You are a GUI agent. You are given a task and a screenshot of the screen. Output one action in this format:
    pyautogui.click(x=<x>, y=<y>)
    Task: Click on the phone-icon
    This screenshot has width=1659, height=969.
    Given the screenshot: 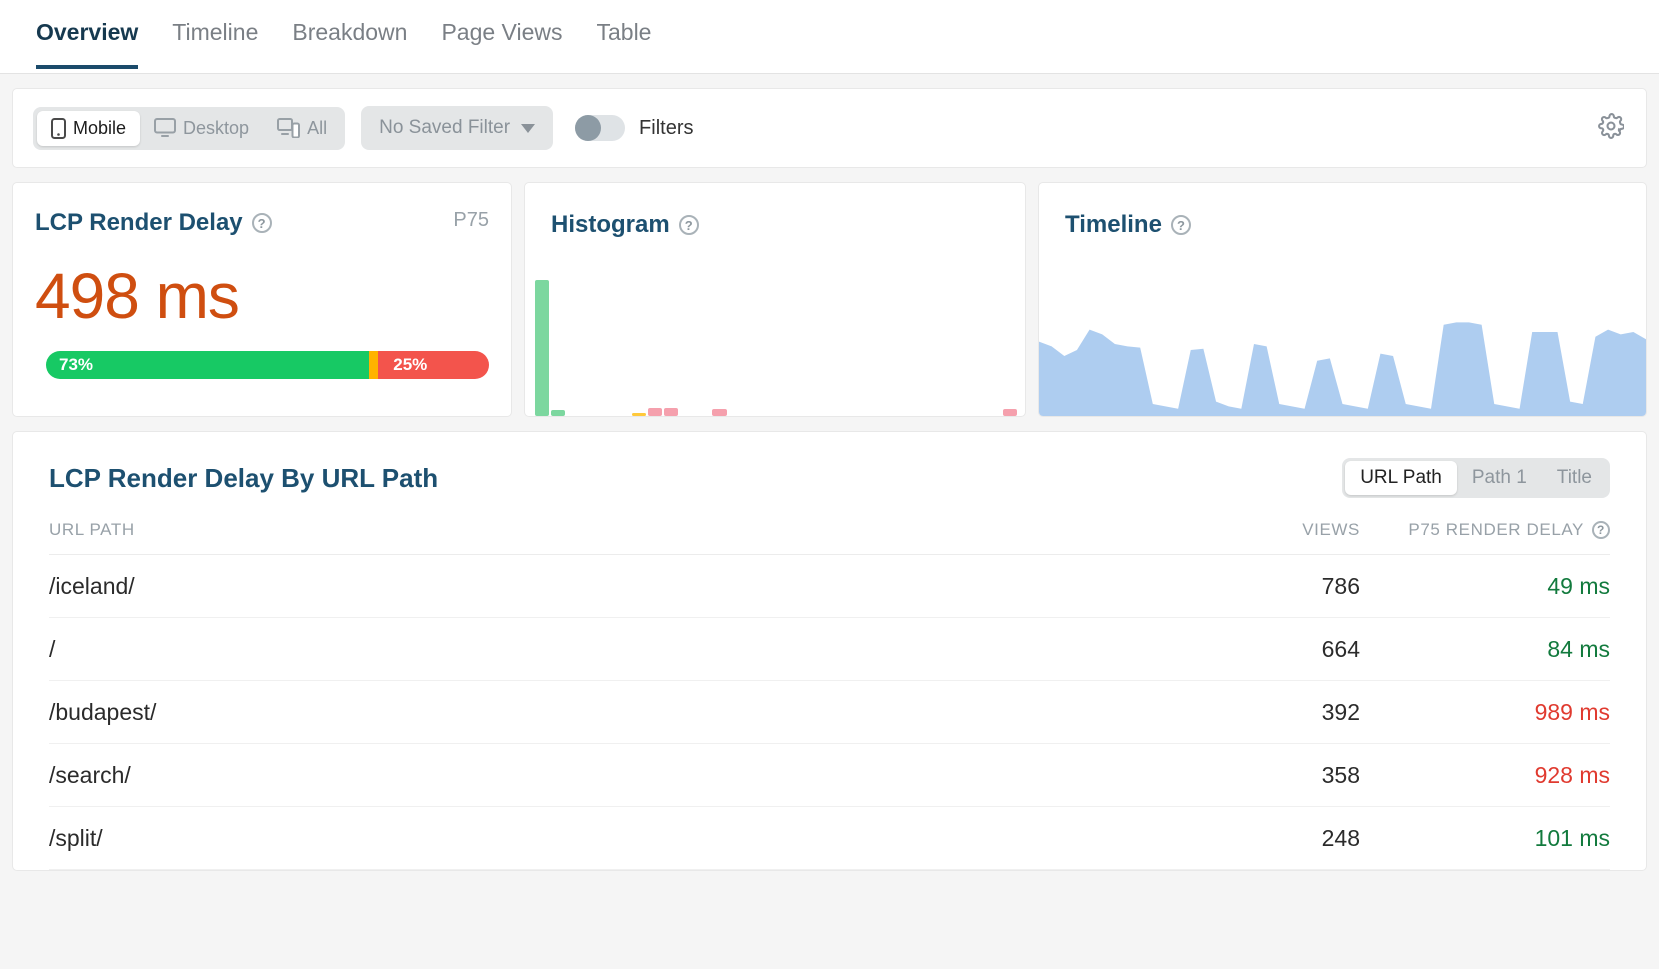 What is the action you would take?
    pyautogui.click(x=58, y=128)
    